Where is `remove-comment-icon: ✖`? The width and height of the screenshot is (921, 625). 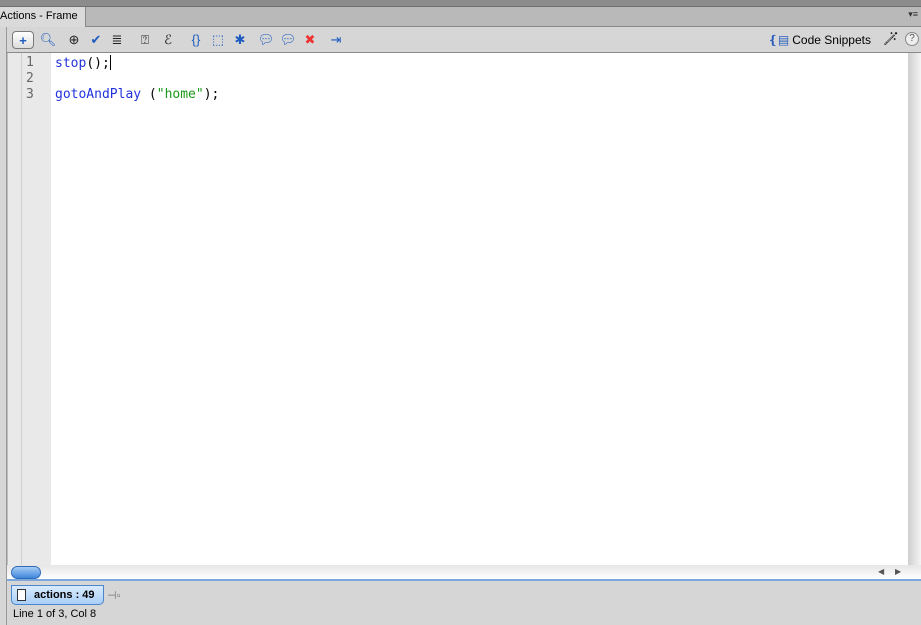
remove-comment-icon: ✖ is located at coordinates (310, 40).